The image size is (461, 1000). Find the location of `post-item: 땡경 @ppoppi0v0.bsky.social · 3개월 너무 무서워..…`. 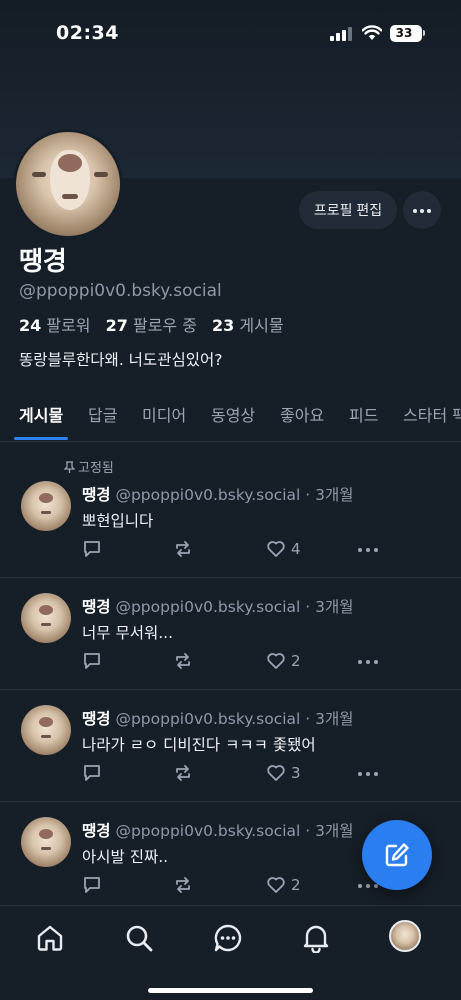

post-item: 땡경 @ppoppi0v0.bsky.social · 3개월 너무 무서워..… is located at coordinates (230, 634).